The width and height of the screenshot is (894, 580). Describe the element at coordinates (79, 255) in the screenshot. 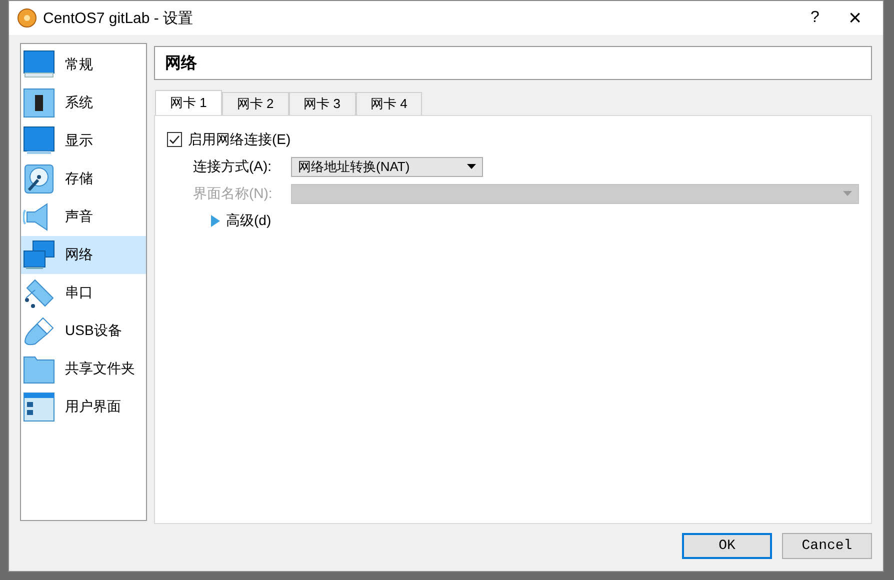

I see `category-label: 网络` at that location.